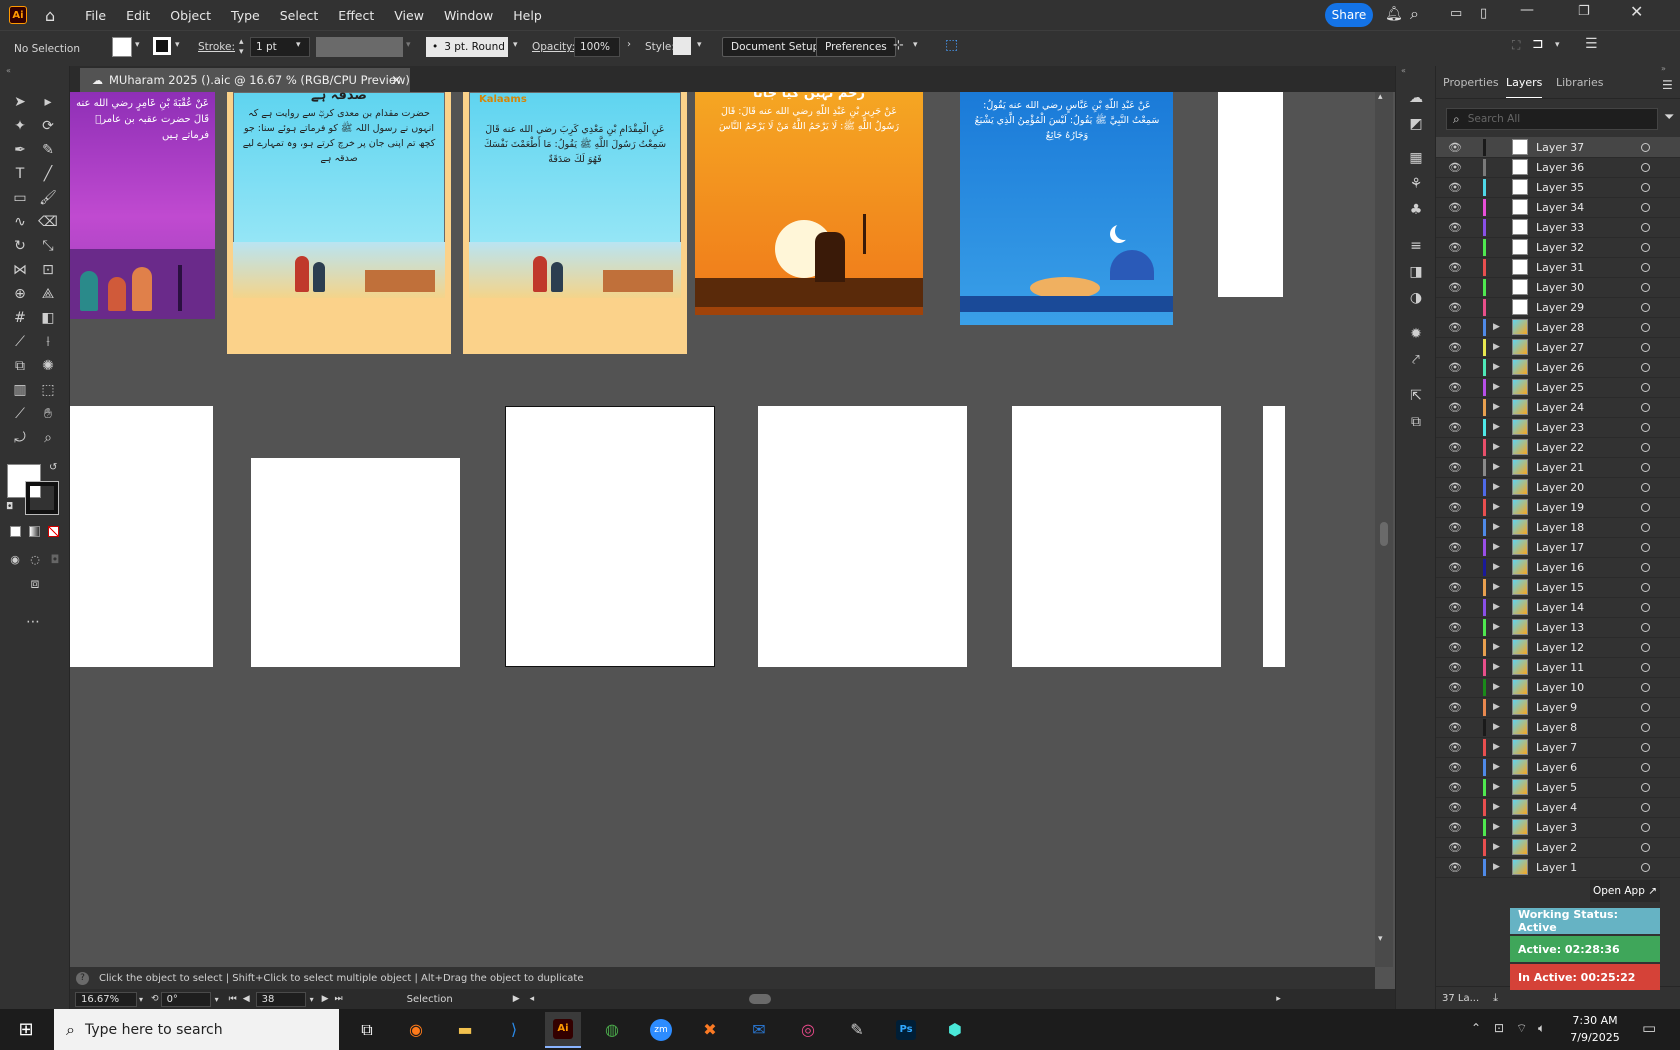 The width and height of the screenshot is (1680, 1050). I want to click on status-menu-icon: ▶, so click(516, 999).